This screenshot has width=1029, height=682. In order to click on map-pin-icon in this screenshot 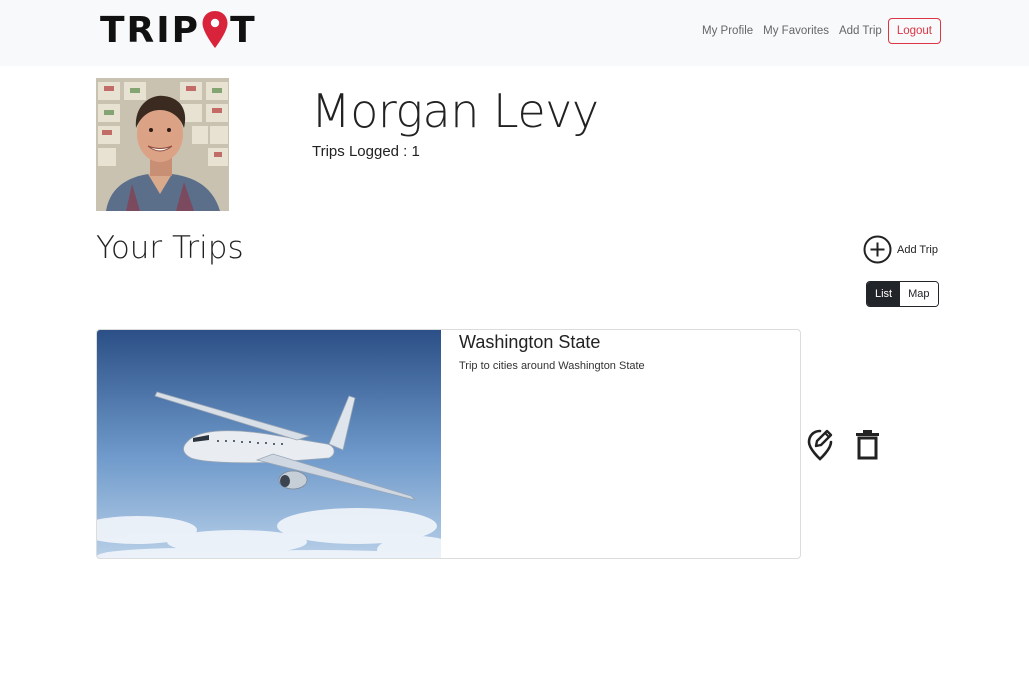, I will do `click(215, 29)`.